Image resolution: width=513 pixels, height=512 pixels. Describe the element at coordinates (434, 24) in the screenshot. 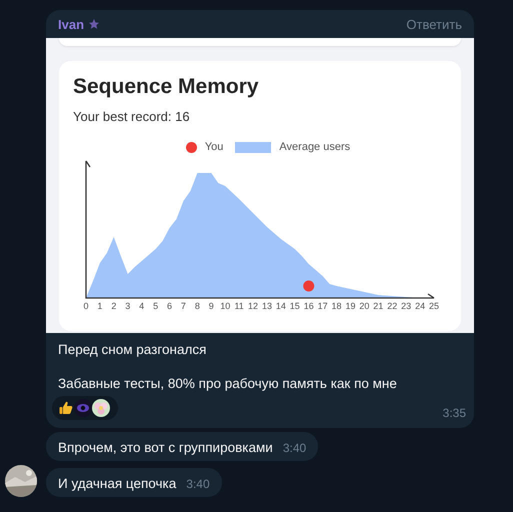

I see `reply-link: Ответить` at that location.